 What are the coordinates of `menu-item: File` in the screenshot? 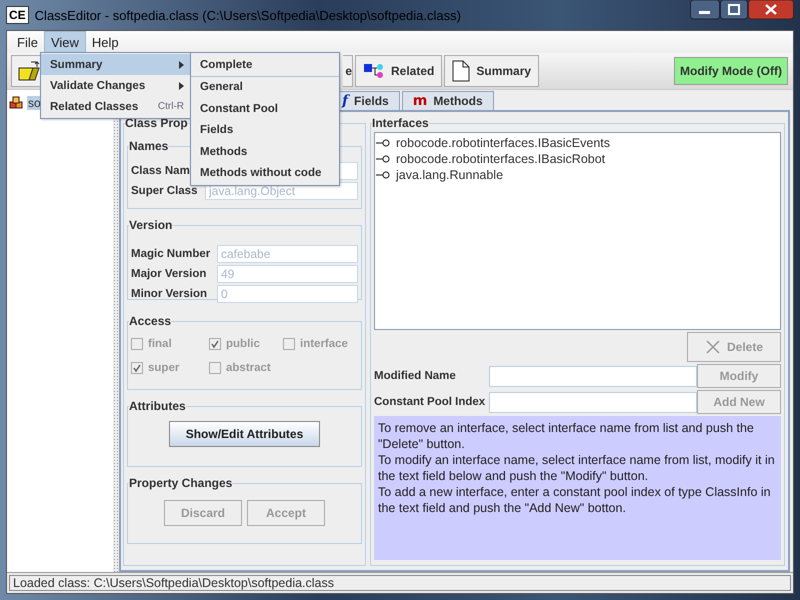 It's located at (27, 42).